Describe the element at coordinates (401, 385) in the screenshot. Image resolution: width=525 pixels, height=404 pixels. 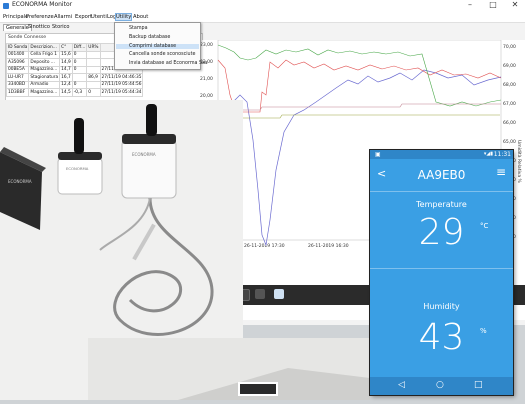
I see `back-icon: ◁` at that location.